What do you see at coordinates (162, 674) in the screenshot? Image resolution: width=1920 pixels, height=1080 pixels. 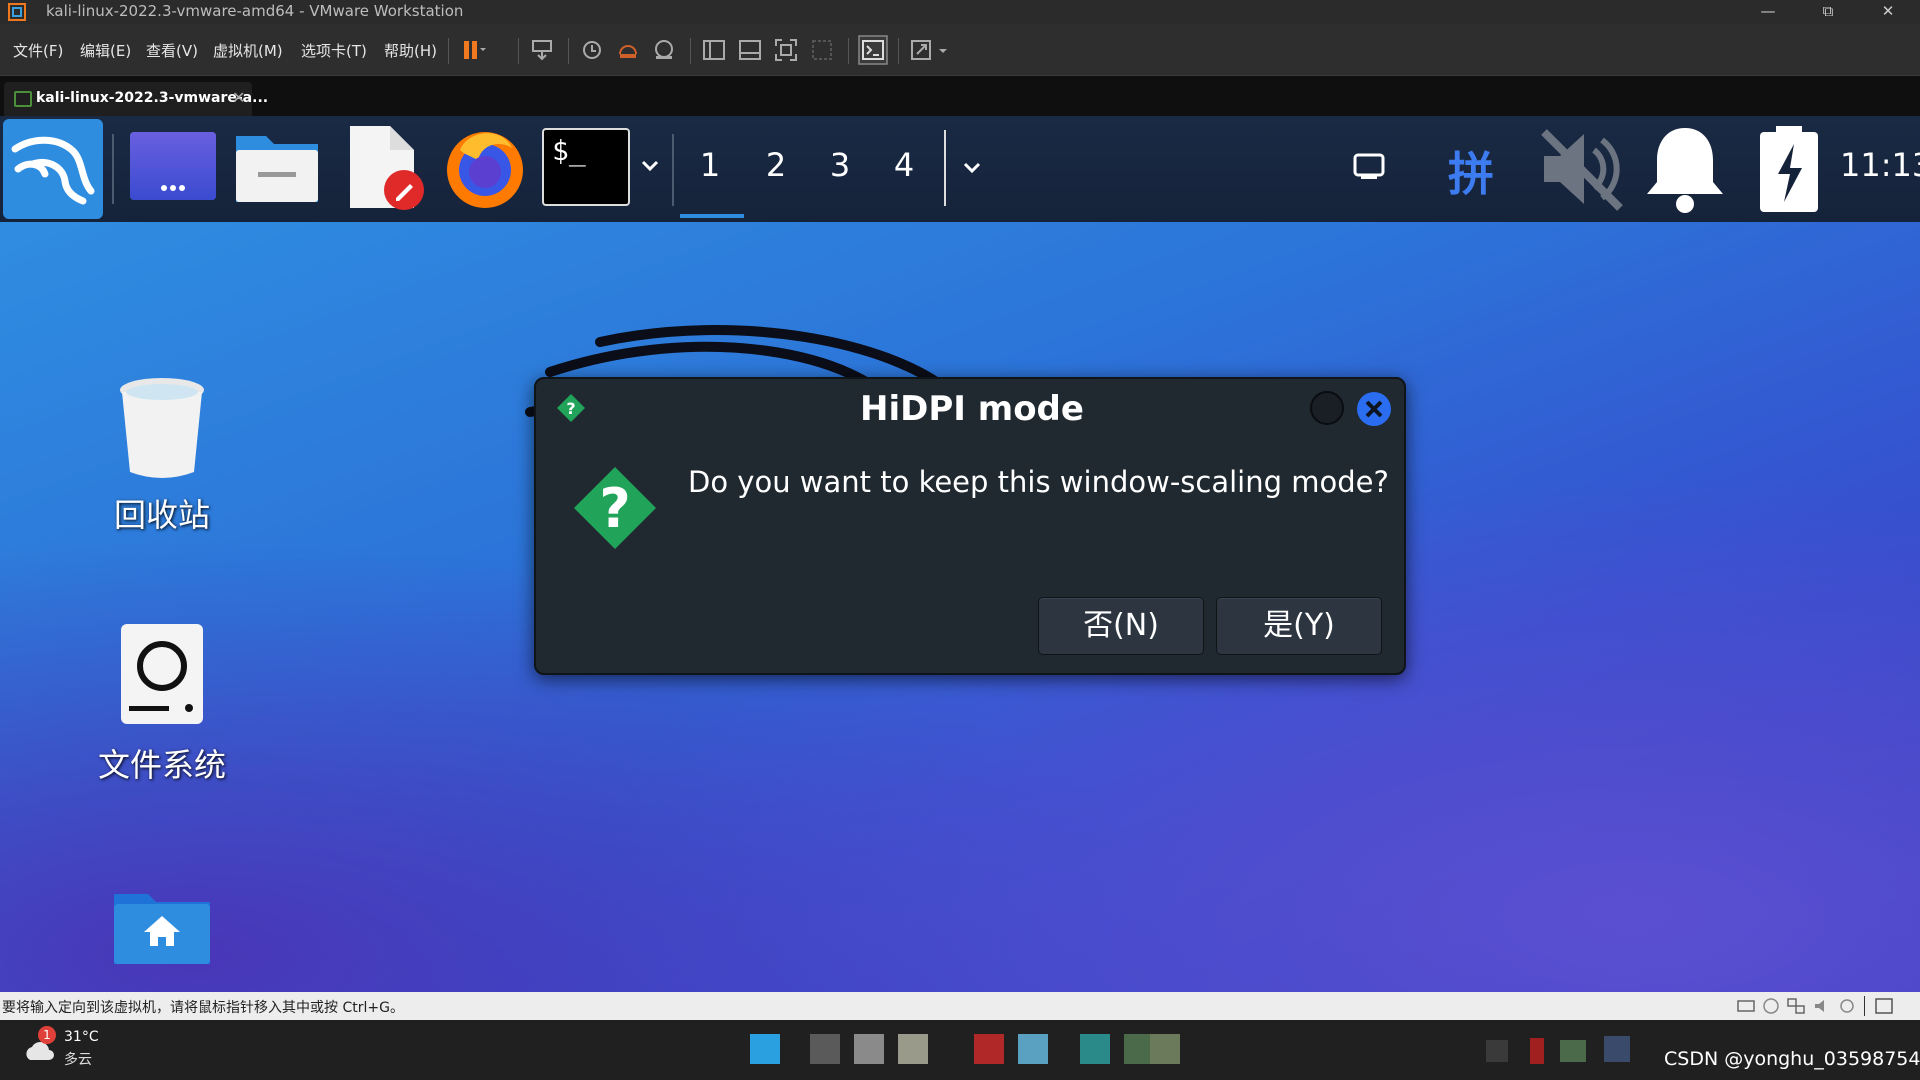 I see `drive-icon` at bounding box center [162, 674].